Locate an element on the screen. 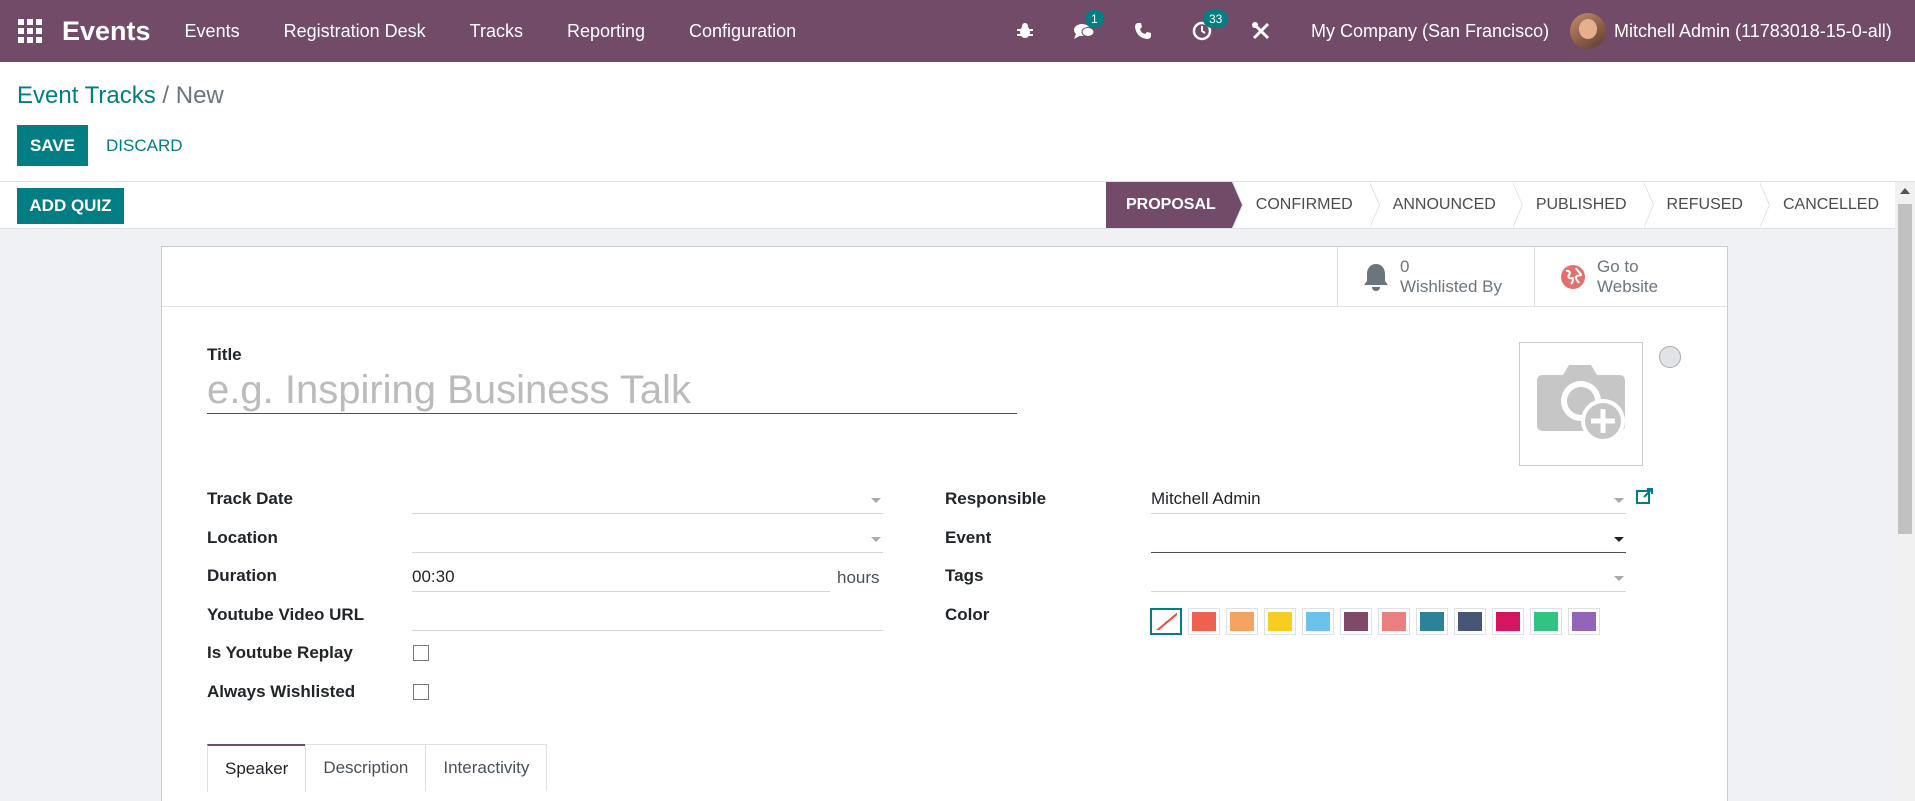 The height and width of the screenshot is (801, 1915). tab-interactivity: Interactivity is located at coordinates (486, 767).